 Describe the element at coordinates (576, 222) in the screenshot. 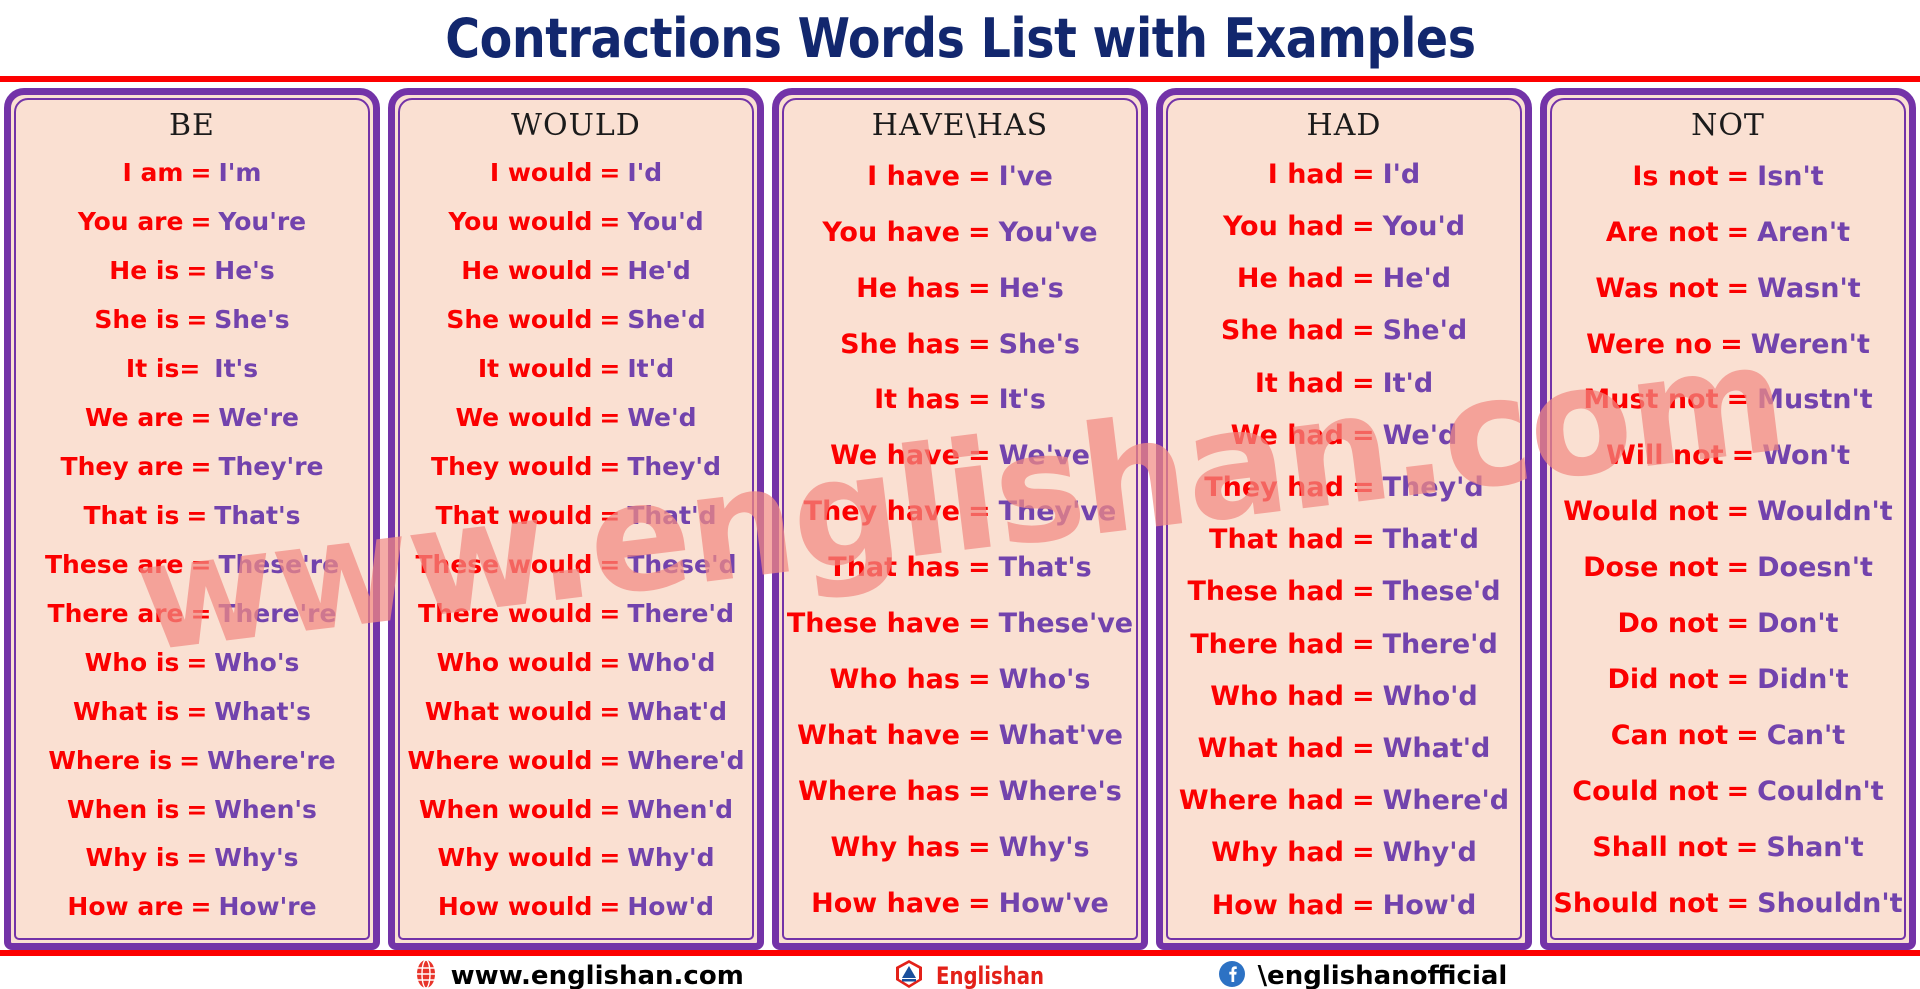

I see `contraction-row: You would = You'd` at that location.